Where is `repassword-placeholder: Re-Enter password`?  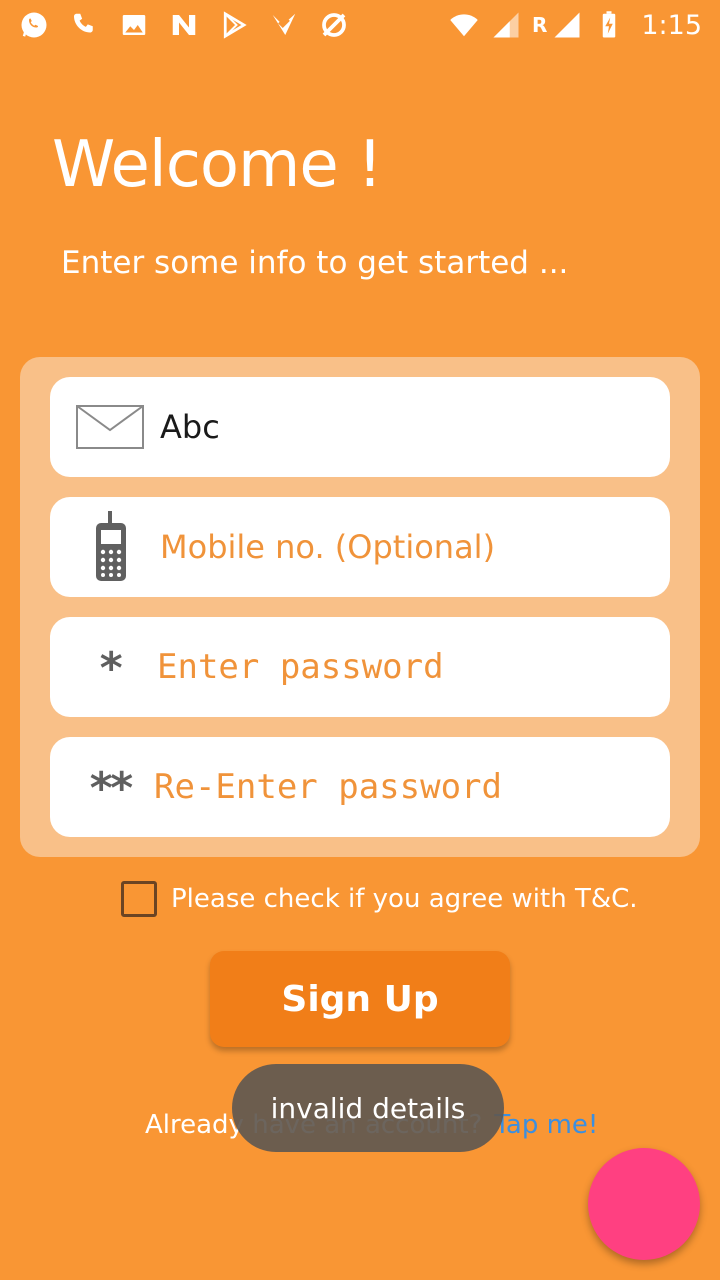
repassword-placeholder: Re-Enter password is located at coordinates (328, 787).